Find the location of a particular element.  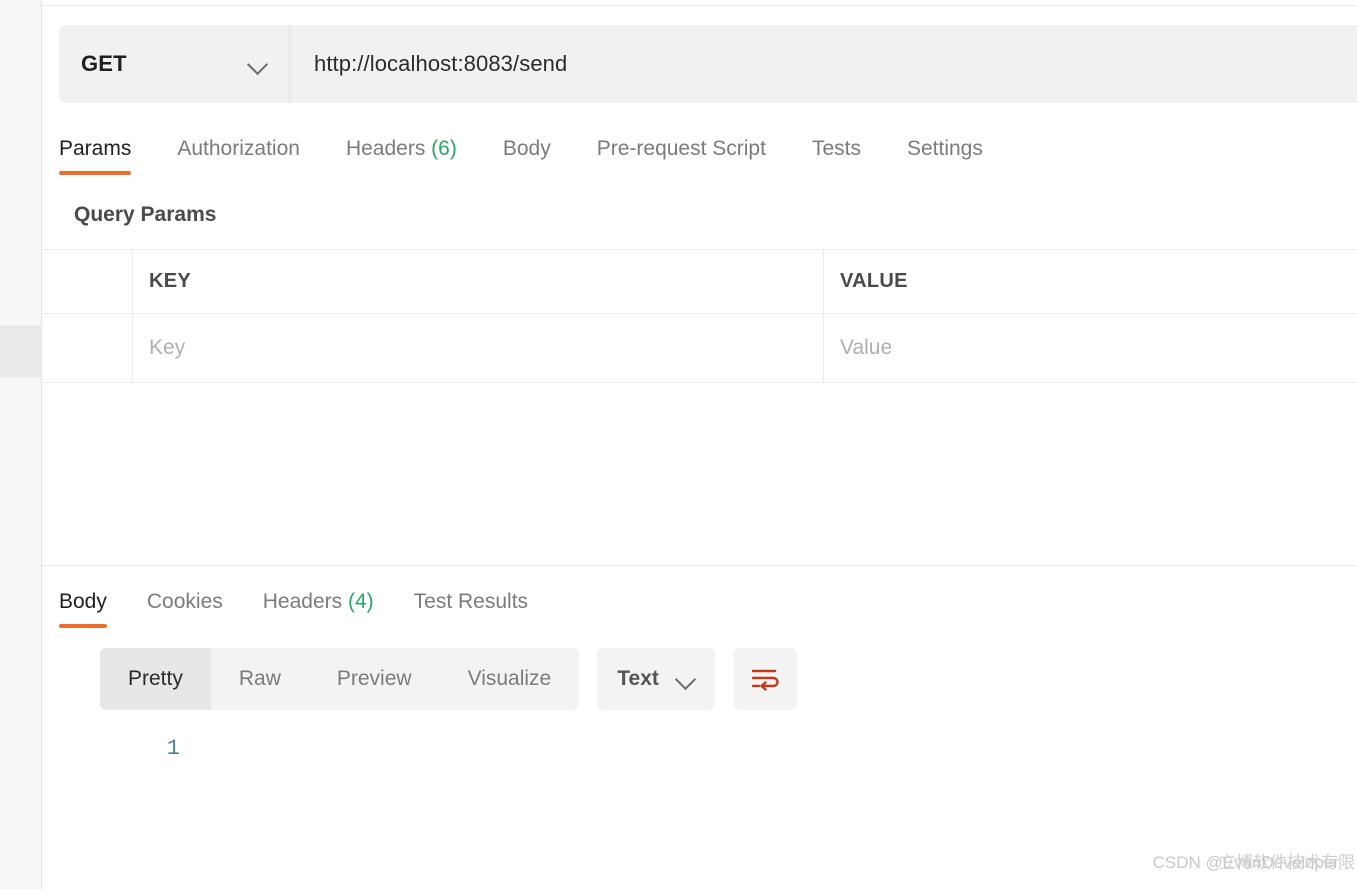

row-key-placeholder: Key is located at coordinates (167, 347).